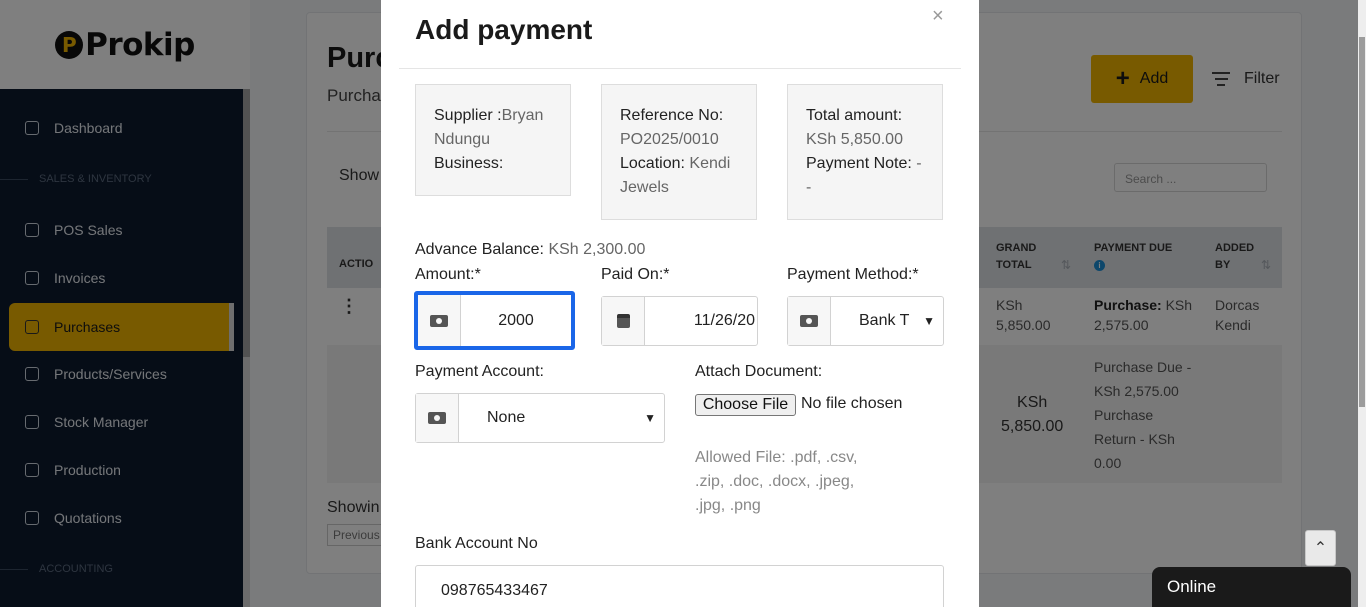  What do you see at coordinates (672, 115) in the screenshot?
I see `reference-label: Reference No:` at bounding box center [672, 115].